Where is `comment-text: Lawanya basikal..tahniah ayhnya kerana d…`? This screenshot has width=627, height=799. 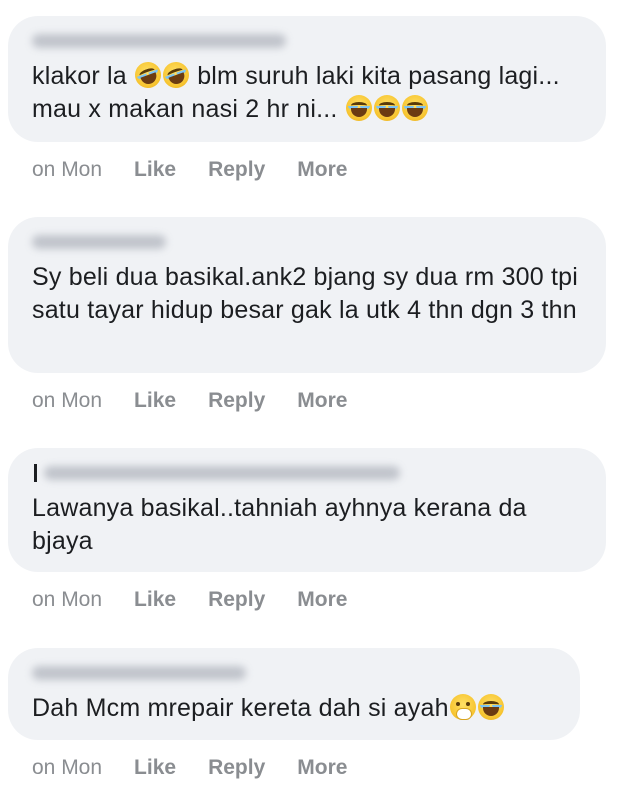 comment-text: Lawanya basikal..tahniah ayhnya kerana d… is located at coordinates (279, 524).